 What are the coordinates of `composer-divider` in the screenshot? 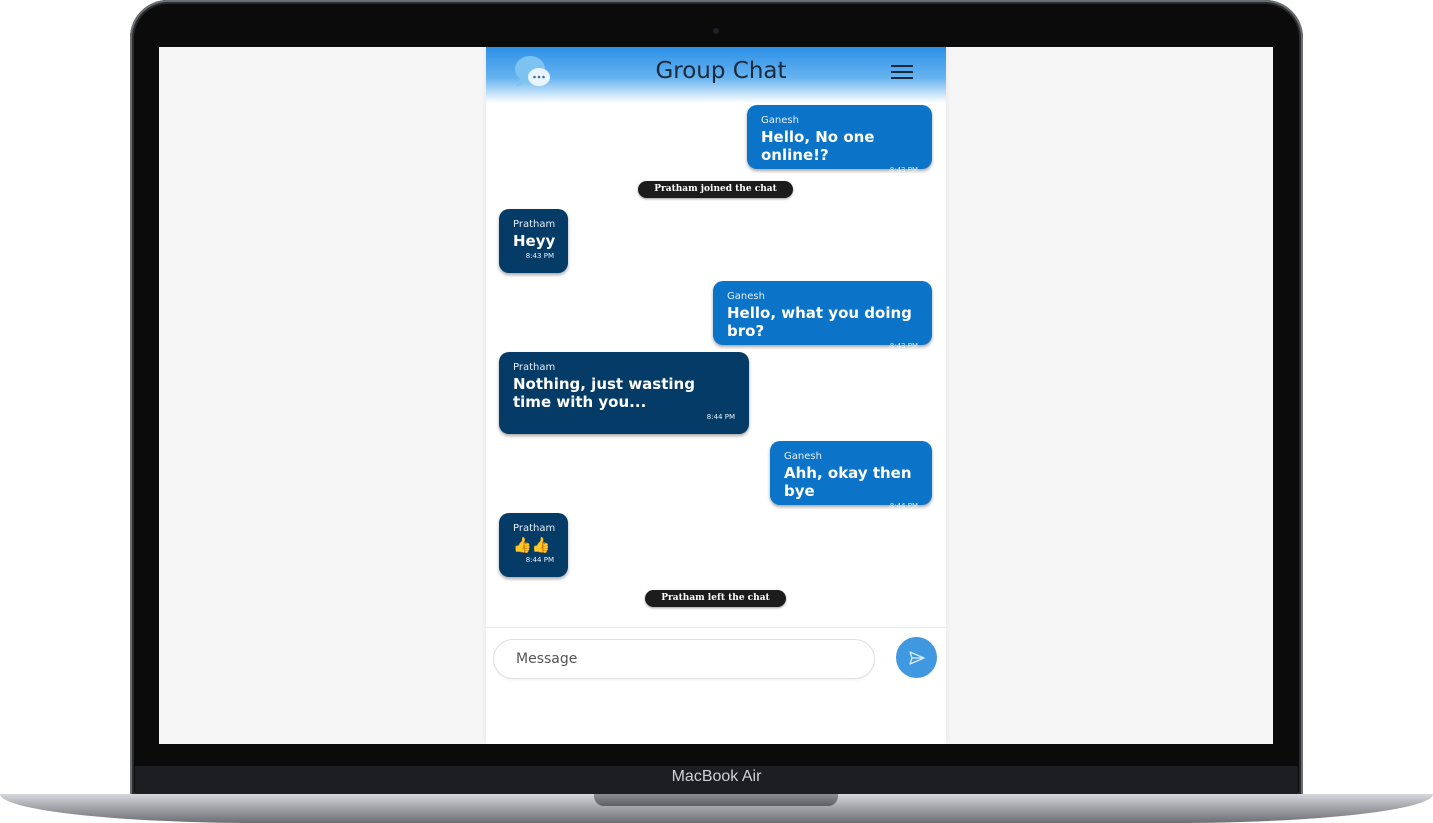 It's located at (716, 627).